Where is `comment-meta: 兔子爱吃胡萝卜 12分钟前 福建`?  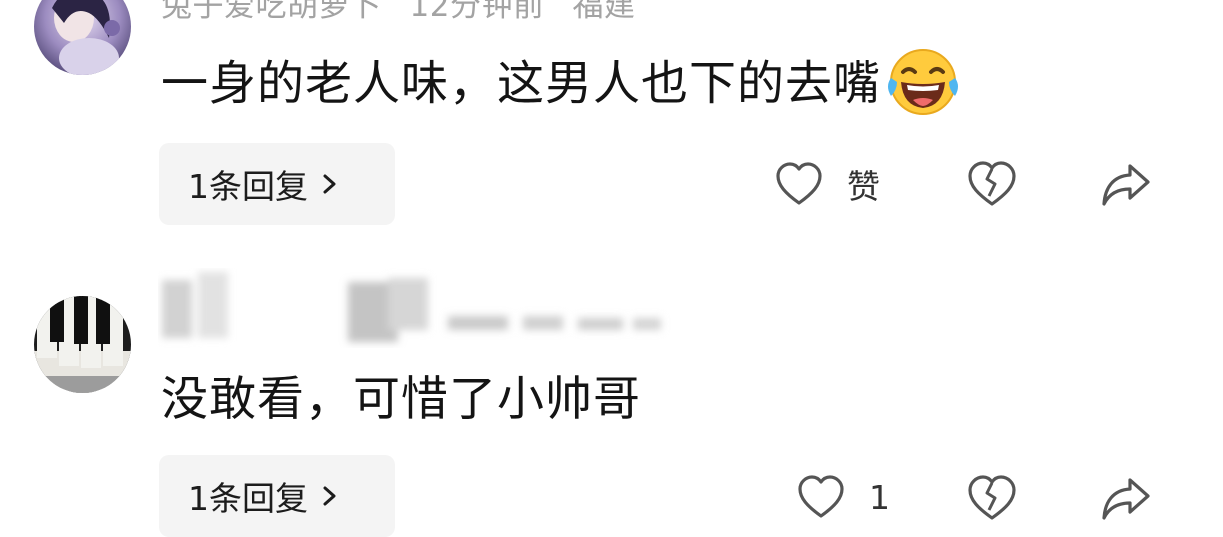
comment-meta: 兔子爱吃胡萝卜 12分钟前 福建 is located at coordinates (412, 12).